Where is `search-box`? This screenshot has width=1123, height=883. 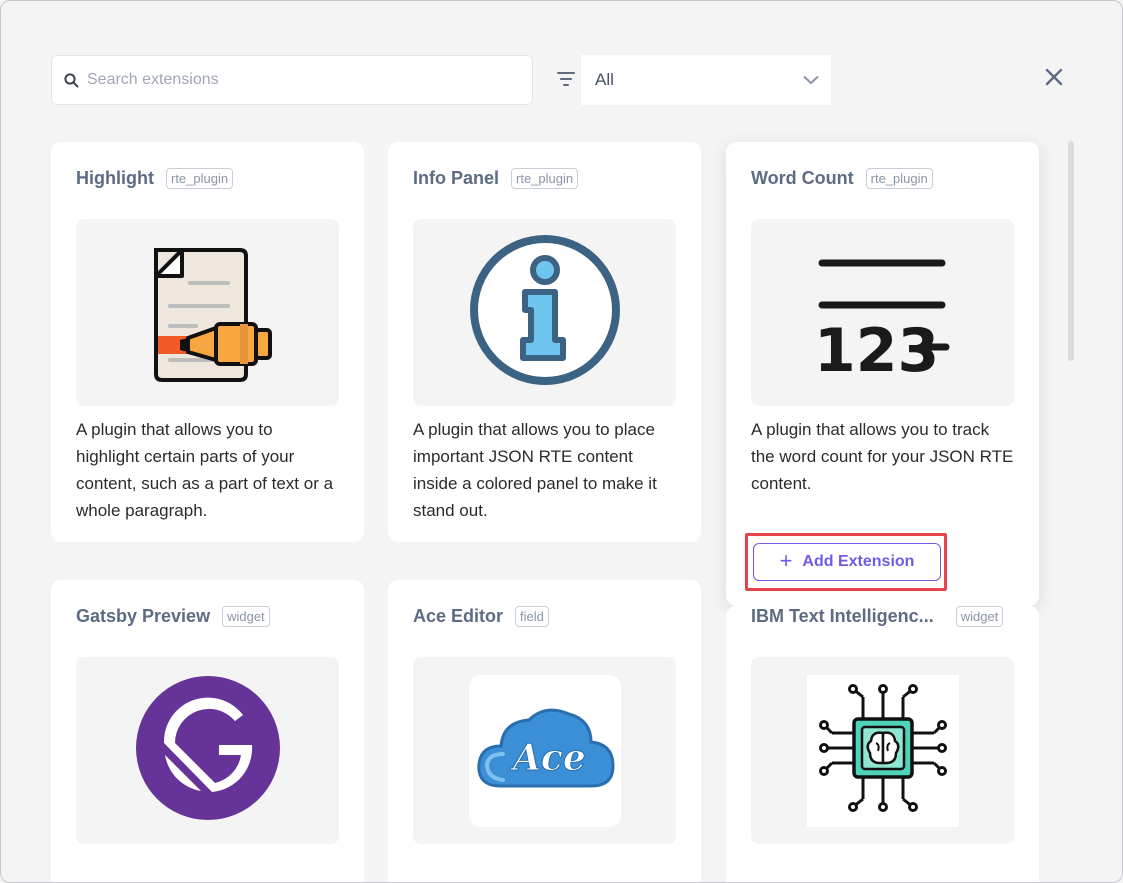
search-box is located at coordinates (292, 80).